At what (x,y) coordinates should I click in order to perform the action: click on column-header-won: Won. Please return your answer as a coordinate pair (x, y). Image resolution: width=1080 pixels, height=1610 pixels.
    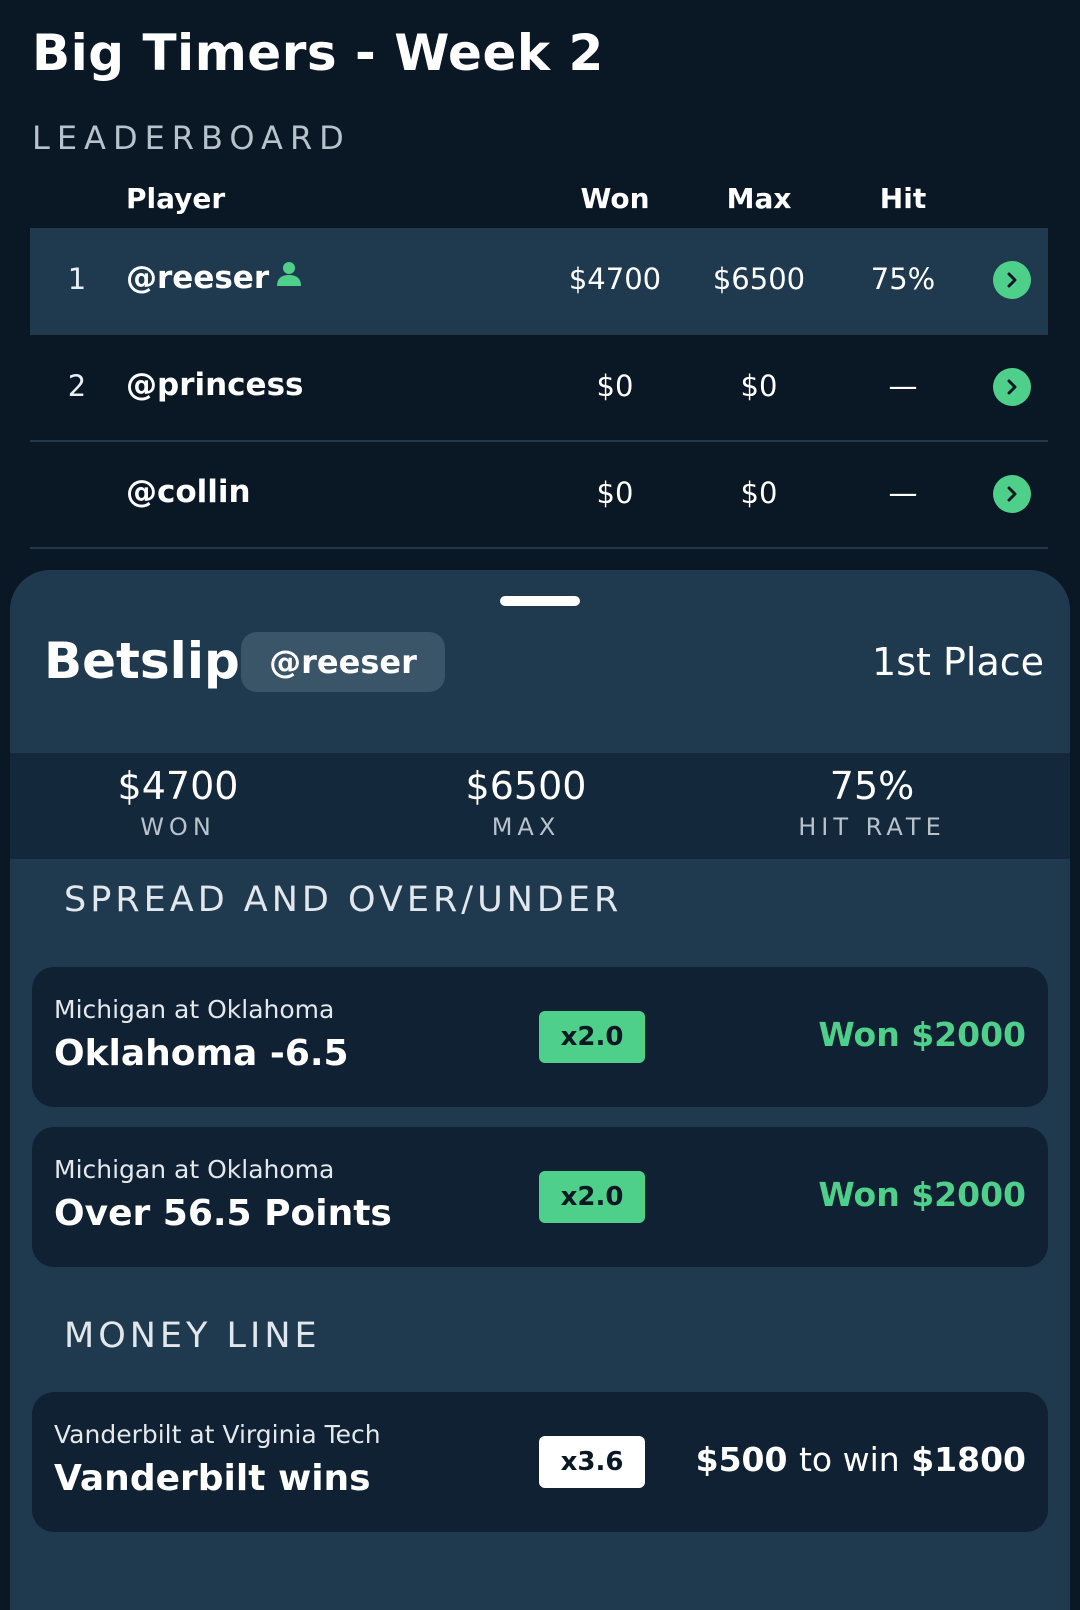
    Looking at the image, I should click on (615, 198).